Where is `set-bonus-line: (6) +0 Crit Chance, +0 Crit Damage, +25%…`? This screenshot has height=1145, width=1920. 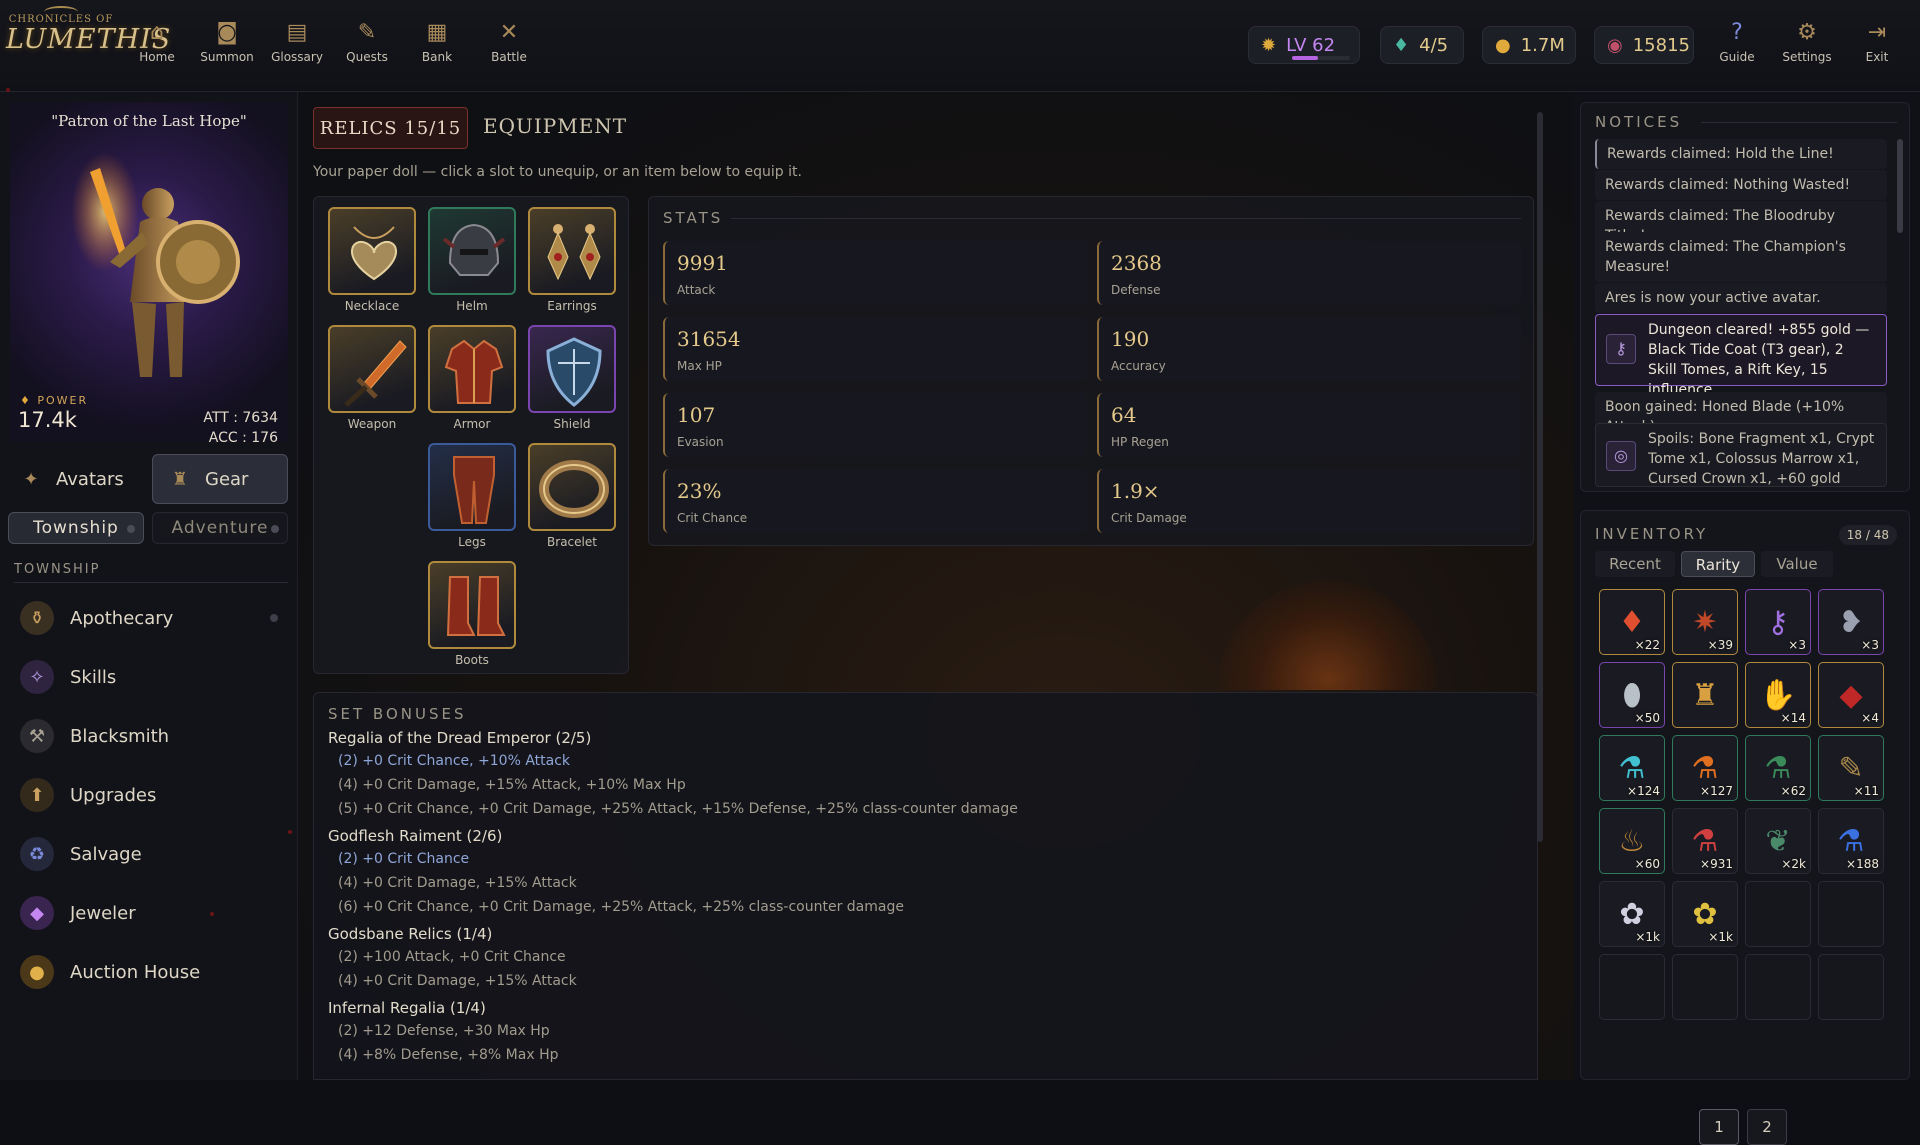 set-bonus-line: (6) +0 Crit Chance, +0 Crit Damage, +25%… is located at coordinates (621, 907).